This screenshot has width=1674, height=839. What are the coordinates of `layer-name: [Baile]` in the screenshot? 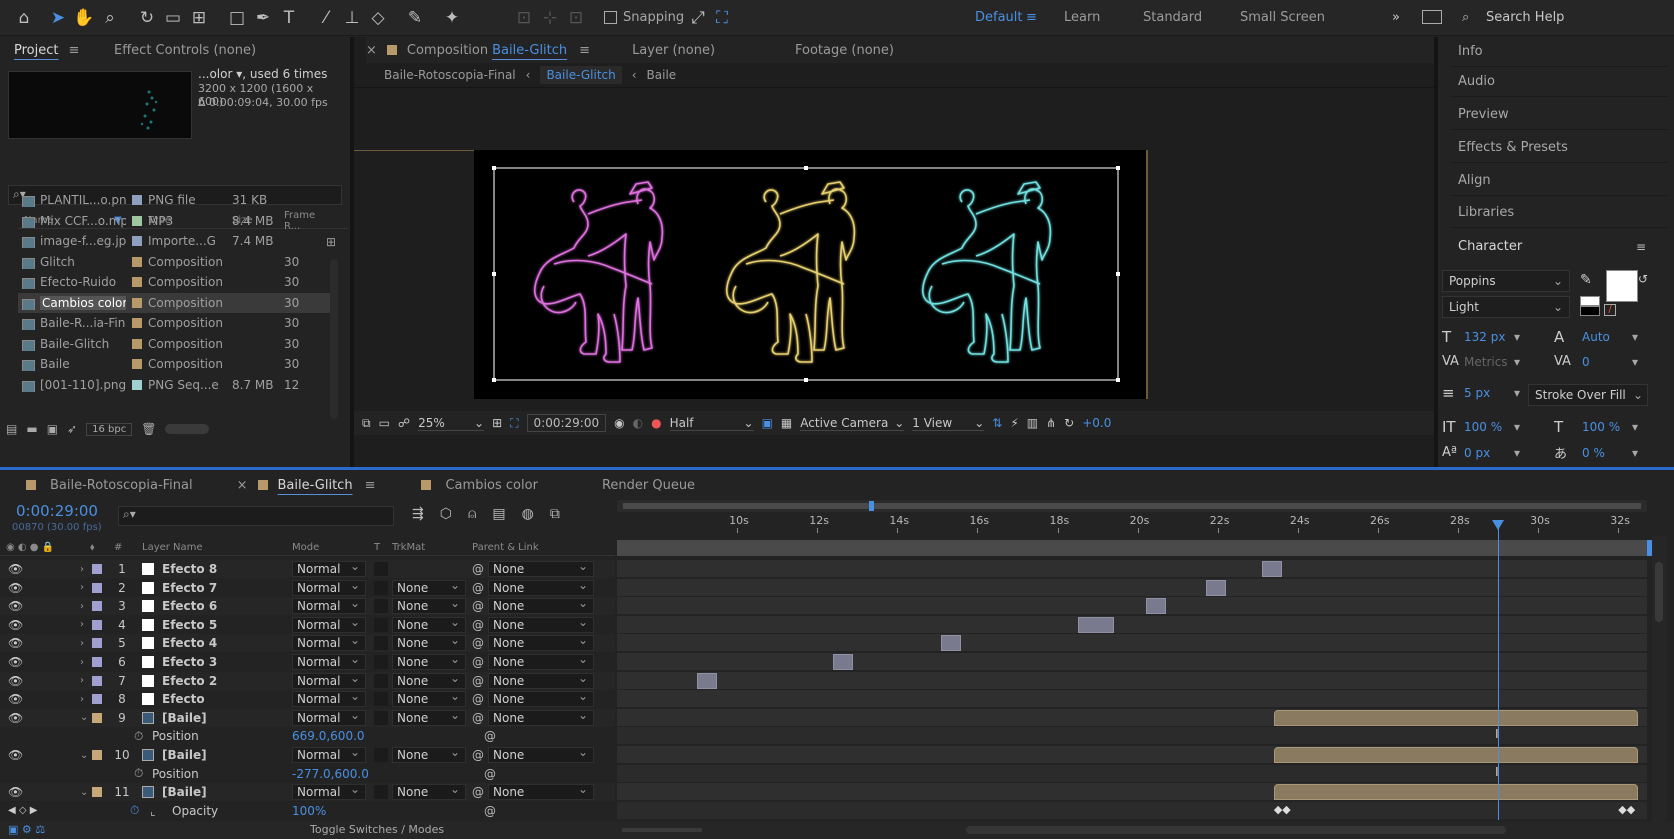 It's located at (184, 755).